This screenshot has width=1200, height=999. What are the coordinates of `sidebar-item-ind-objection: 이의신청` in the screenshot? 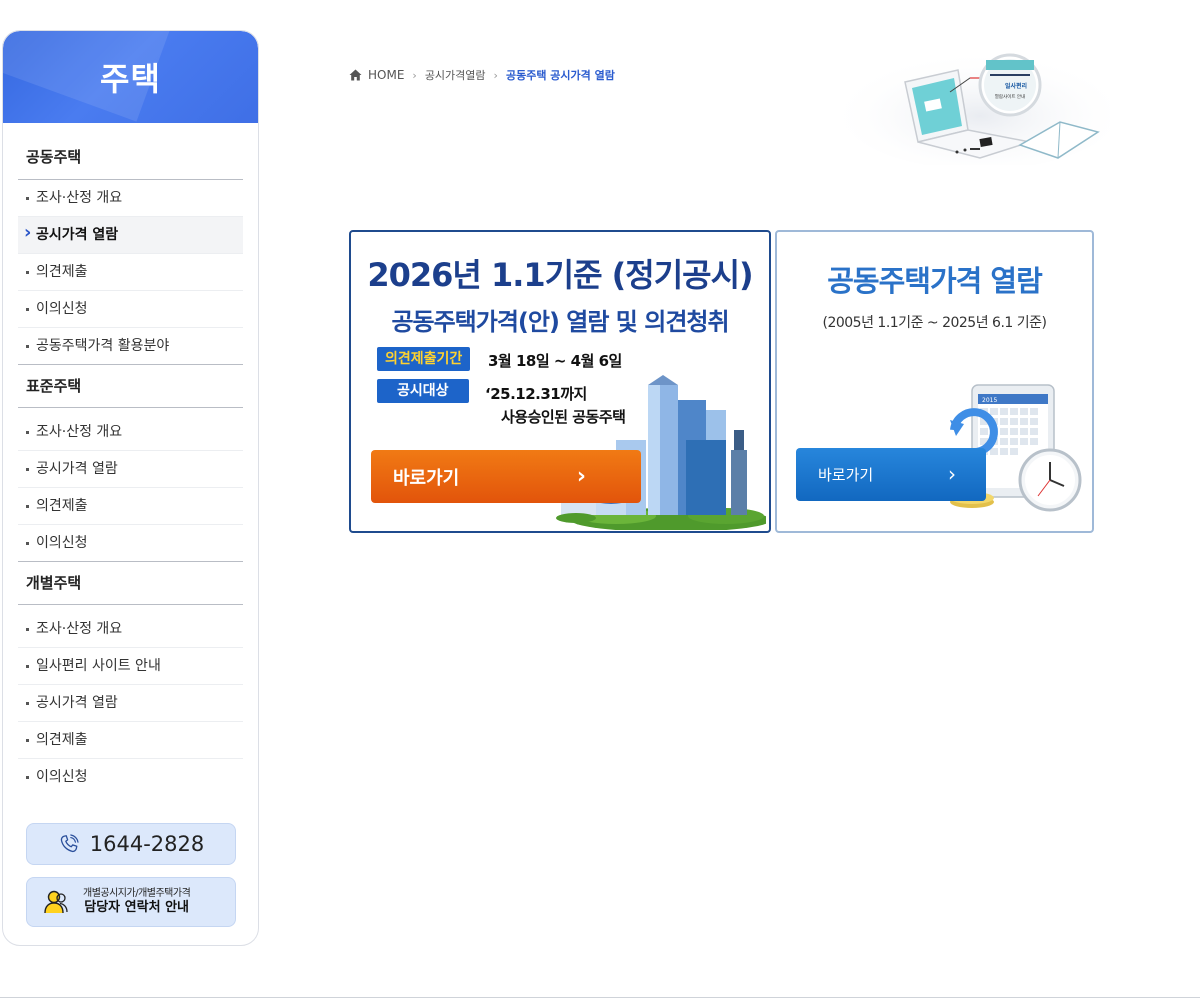 It's located at (130, 777).